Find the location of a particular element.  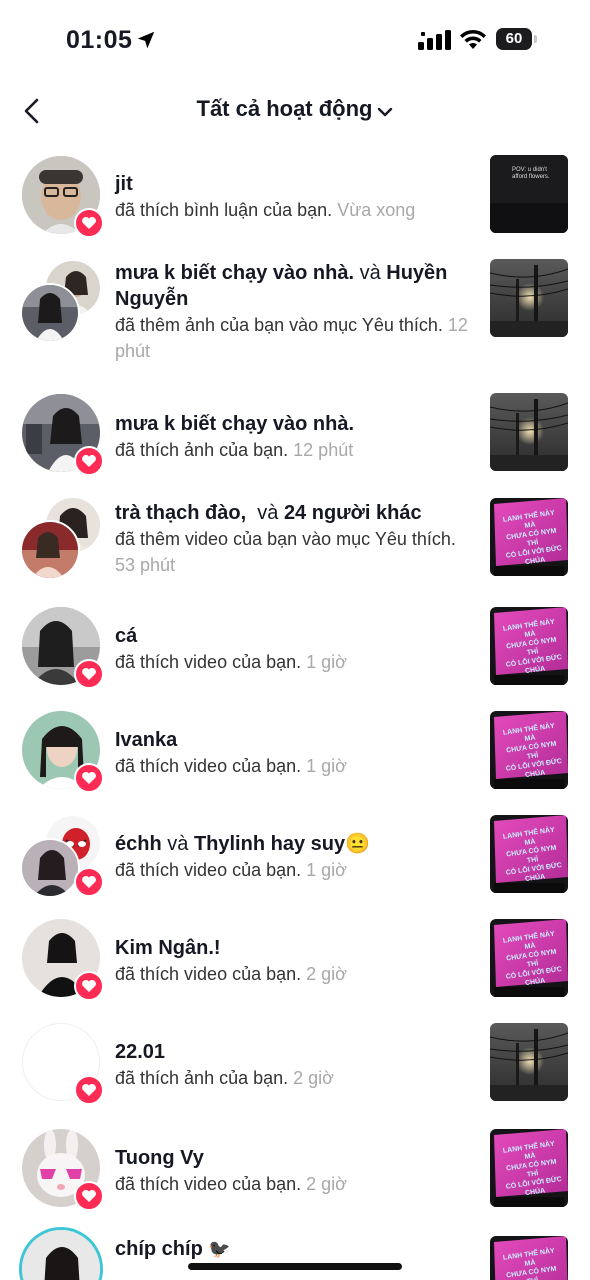

battery-indicator: 60 is located at coordinates (517, 39).